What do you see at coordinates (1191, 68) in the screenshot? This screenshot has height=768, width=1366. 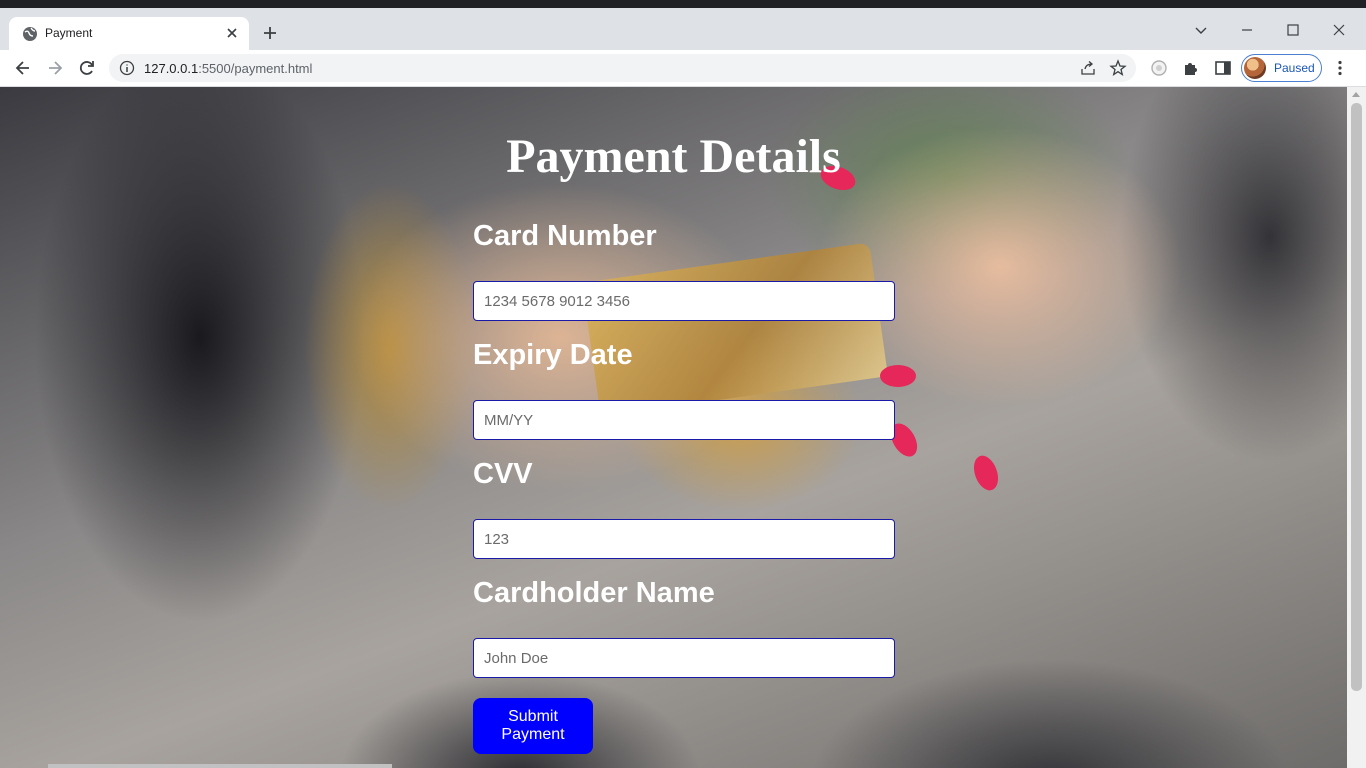 I see `puzzle-icon` at bounding box center [1191, 68].